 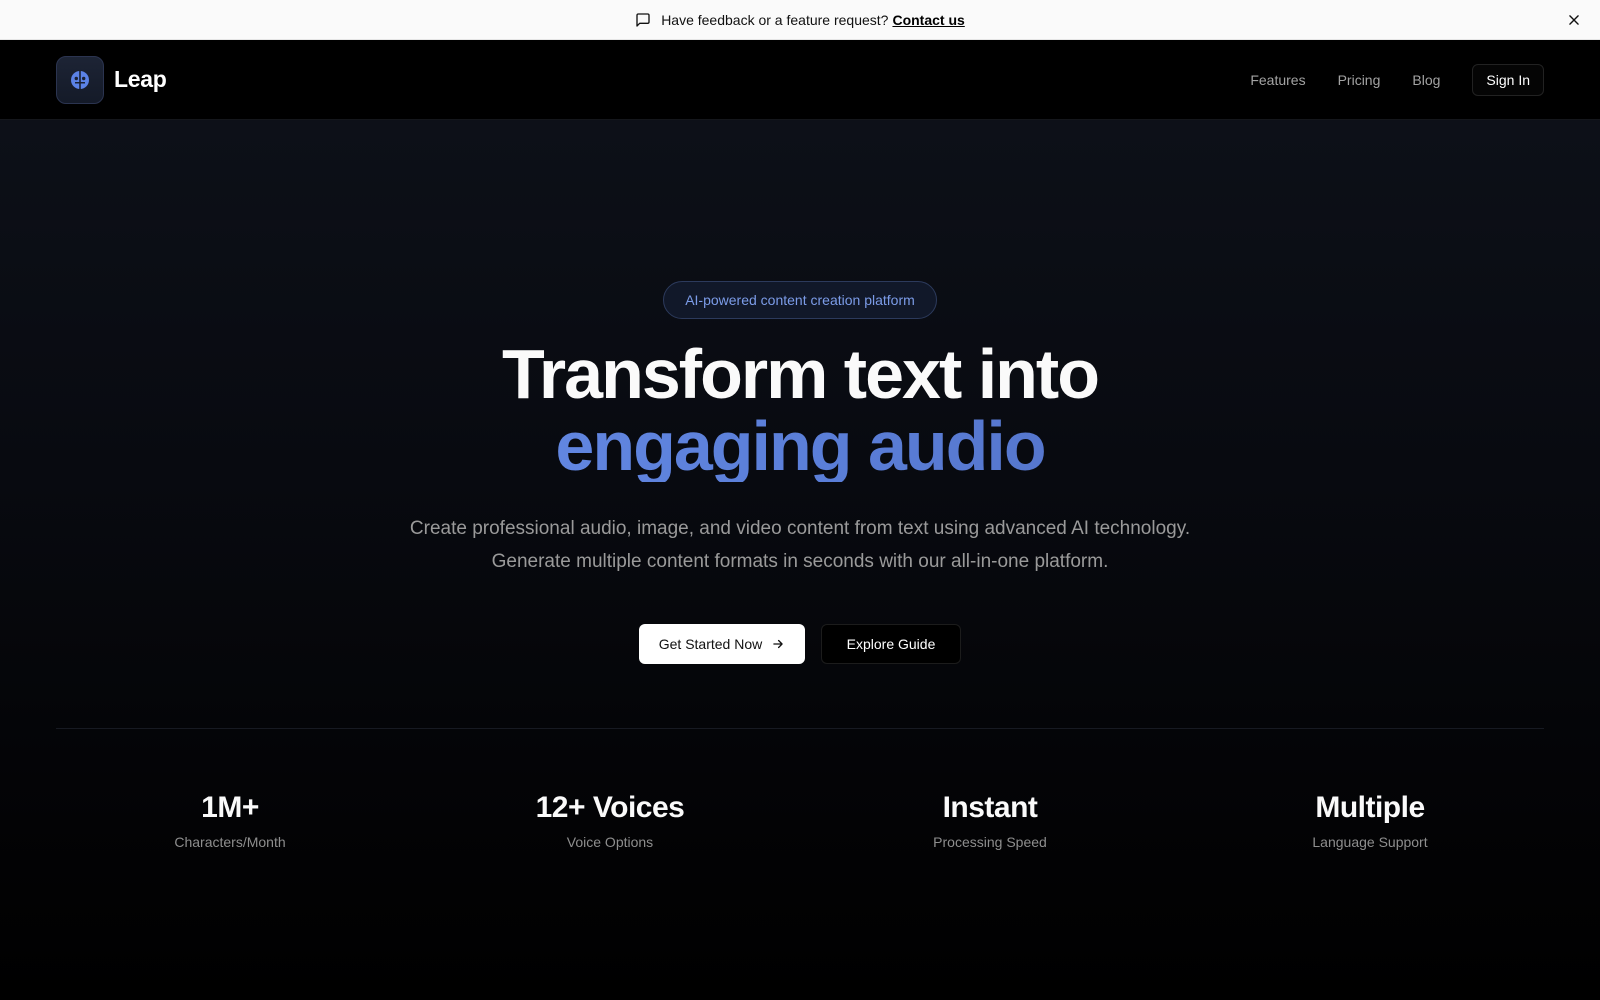 I want to click on stat-value: 12+ Voices, so click(x=610, y=807).